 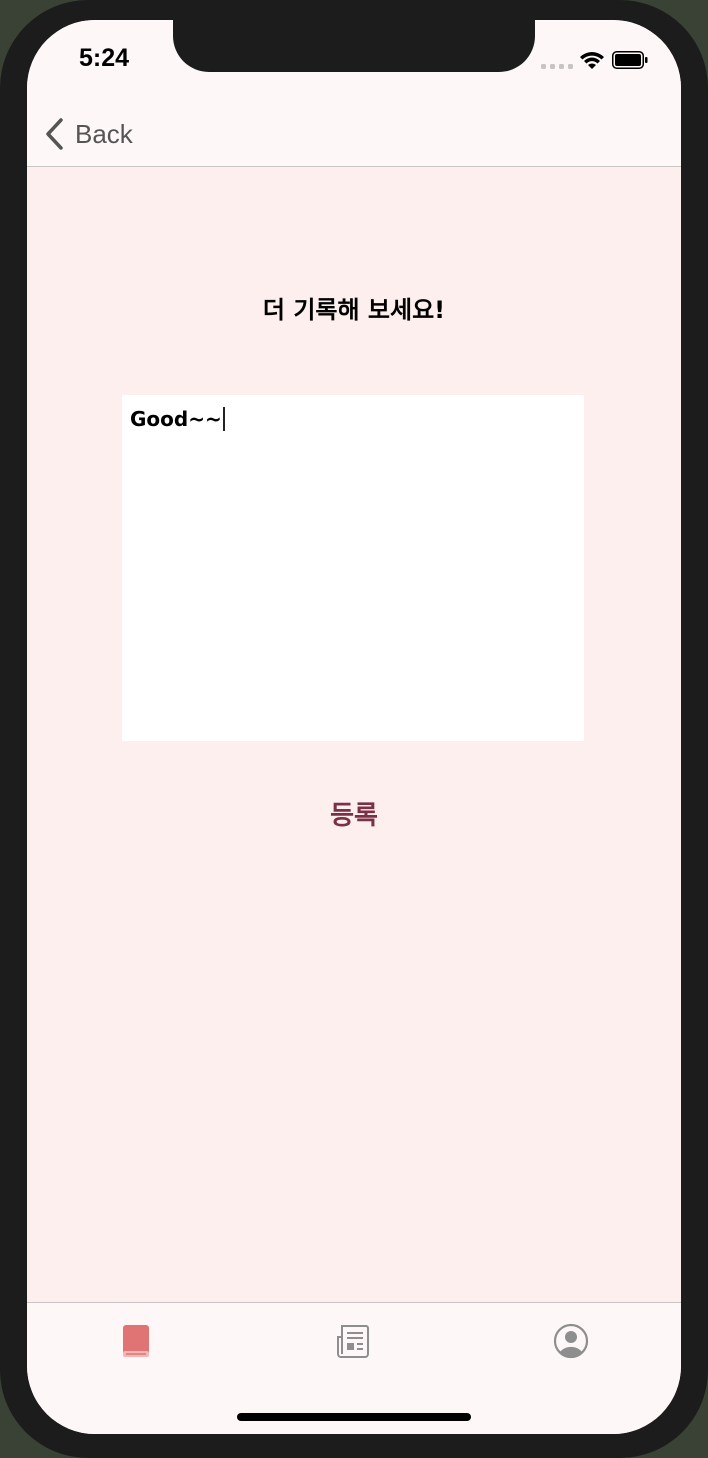 What do you see at coordinates (136, 1341) in the screenshot?
I see `book-icon` at bounding box center [136, 1341].